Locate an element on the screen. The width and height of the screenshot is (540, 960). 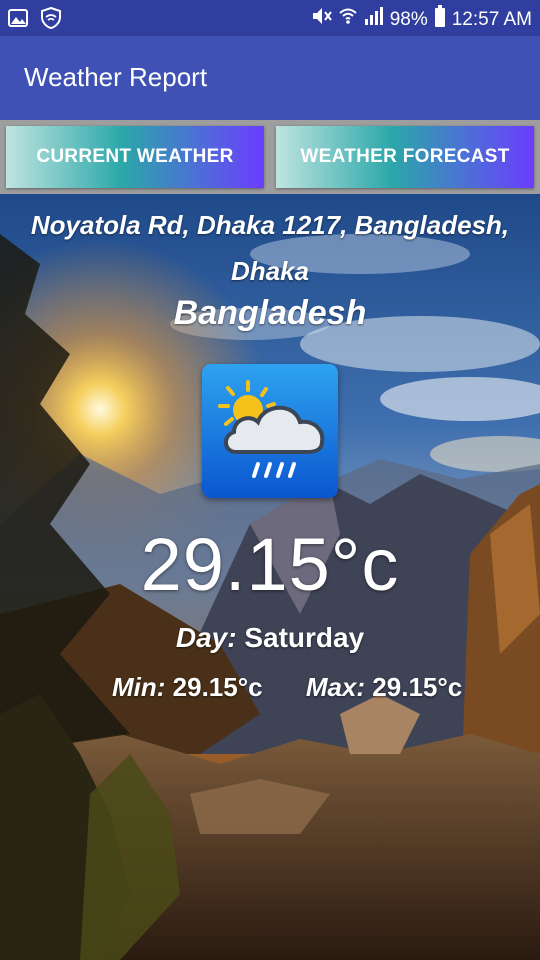
min-value: 29.15°c is located at coordinates (217, 687).